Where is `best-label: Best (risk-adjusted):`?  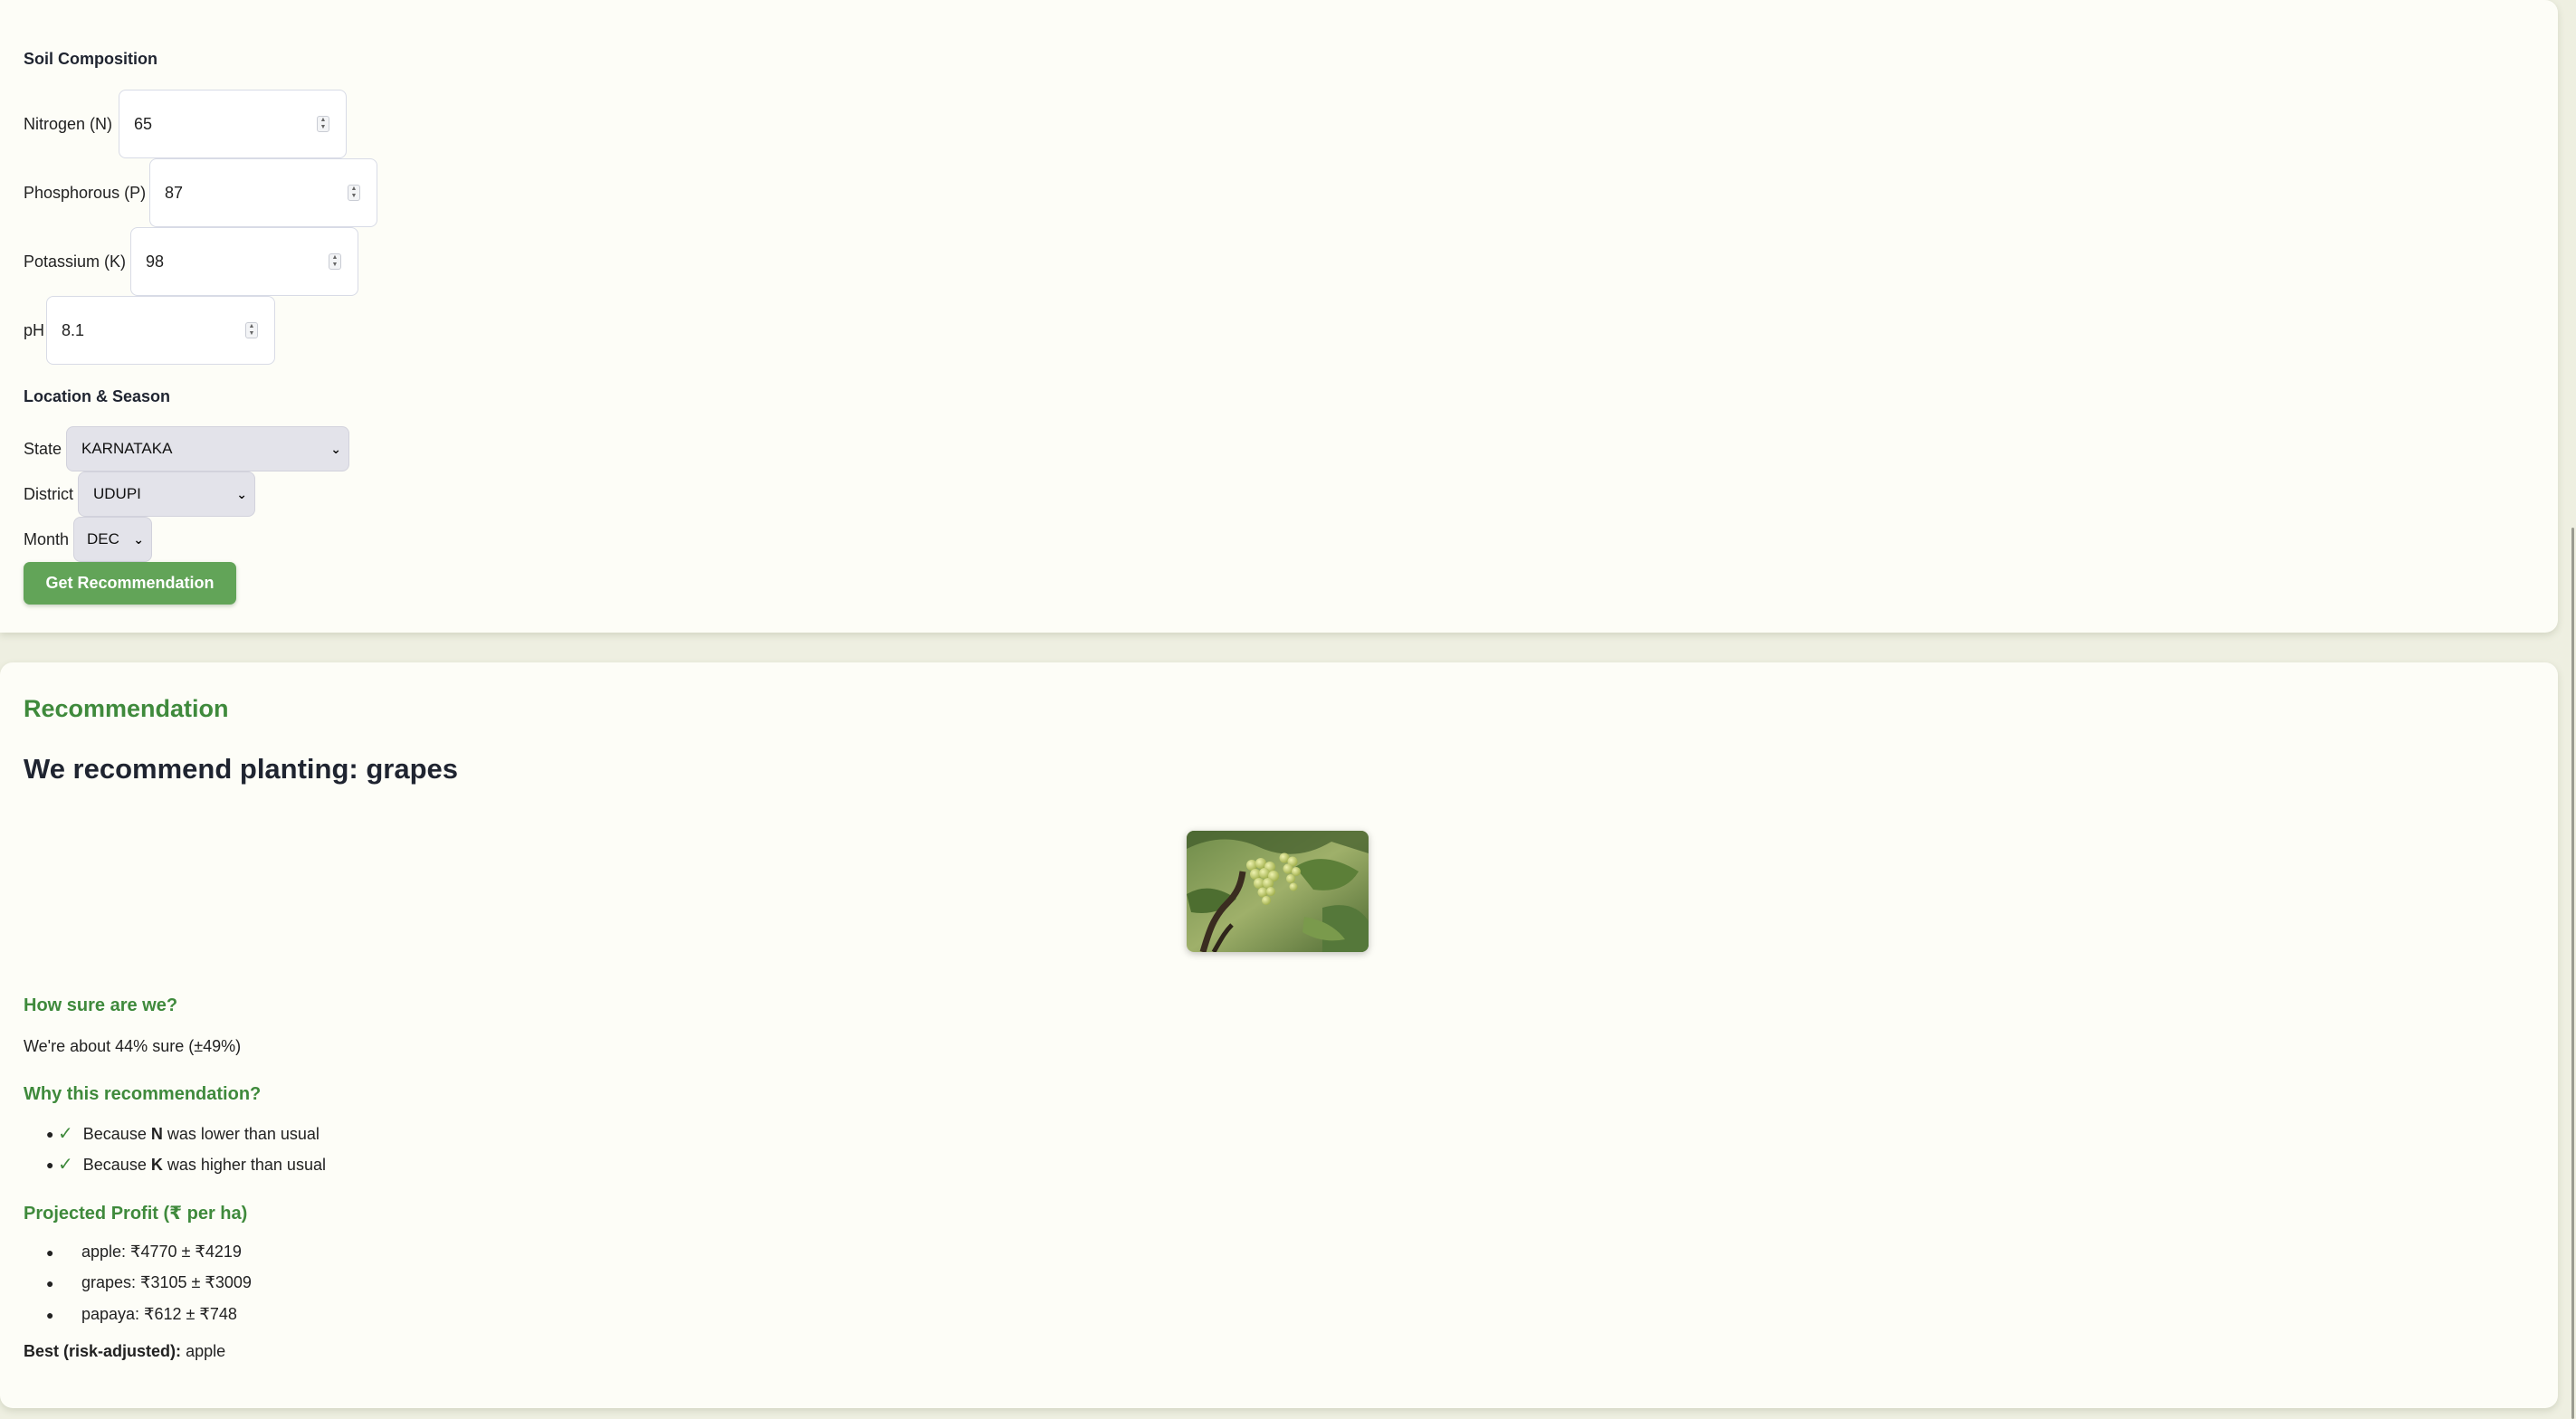
best-label: Best (risk-adjusted): is located at coordinates (103, 1351).